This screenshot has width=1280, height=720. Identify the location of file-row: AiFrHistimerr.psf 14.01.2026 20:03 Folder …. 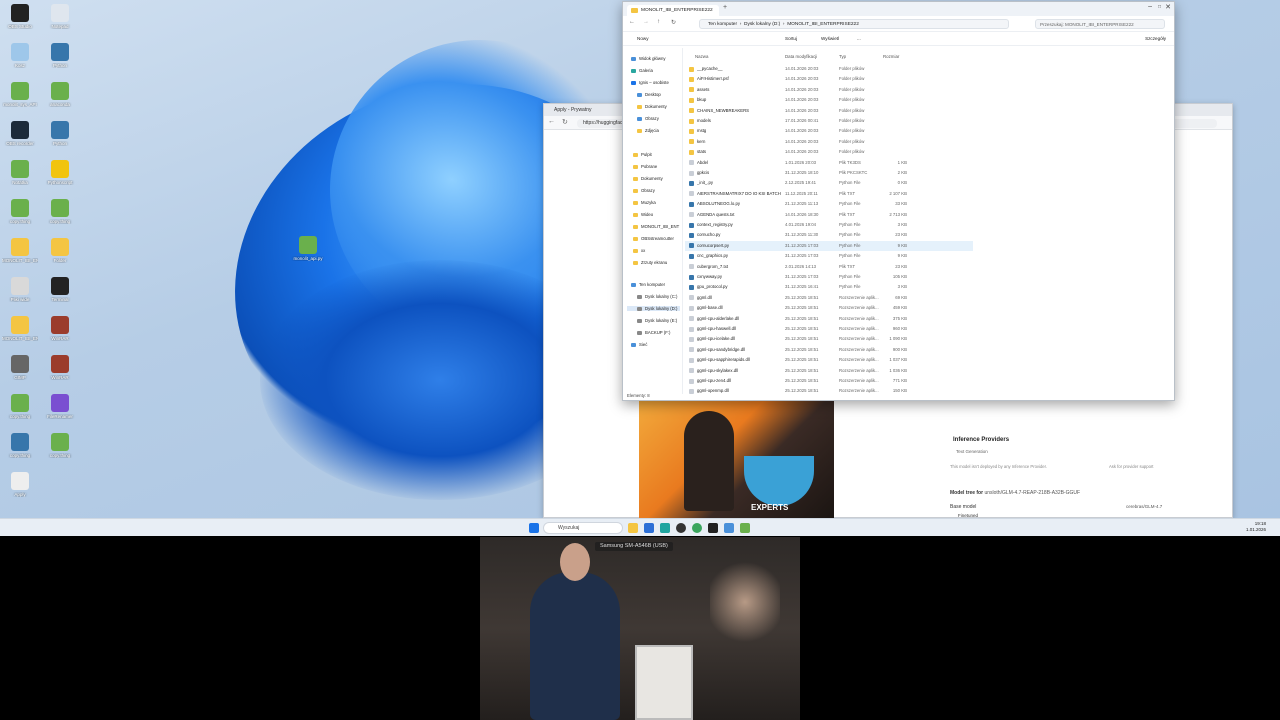
(829, 79).